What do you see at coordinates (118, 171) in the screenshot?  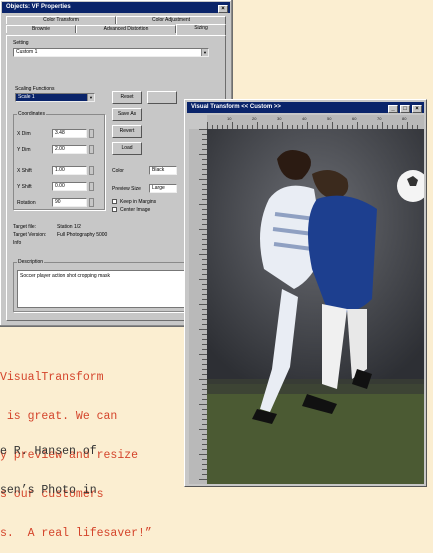 I see `color-label: Color` at bounding box center [118, 171].